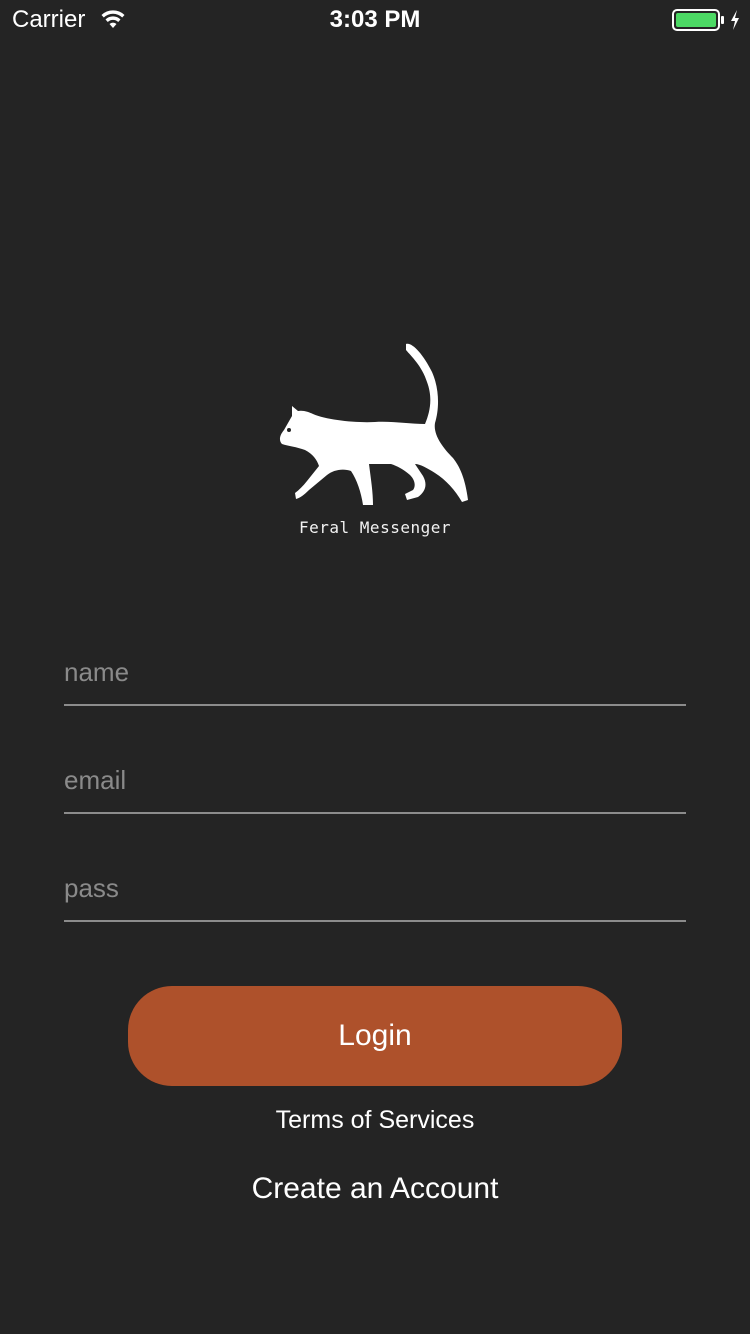 This screenshot has width=750, height=1334. I want to click on terms-of-services-link: Terms of Services, so click(375, 1120).